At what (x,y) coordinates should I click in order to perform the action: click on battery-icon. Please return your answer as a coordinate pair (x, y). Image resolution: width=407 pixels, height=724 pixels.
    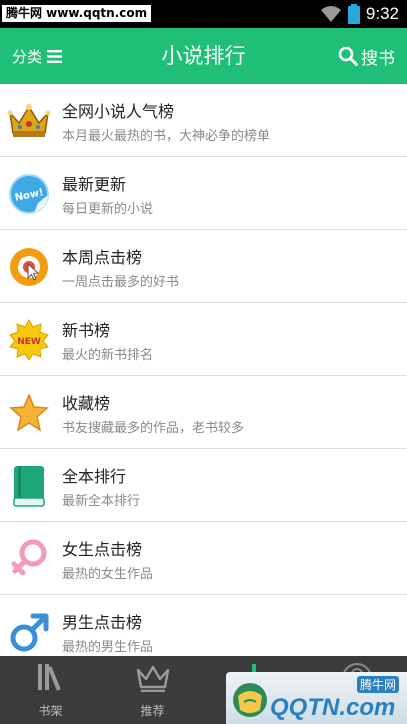
    Looking at the image, I should click on (353, 14).